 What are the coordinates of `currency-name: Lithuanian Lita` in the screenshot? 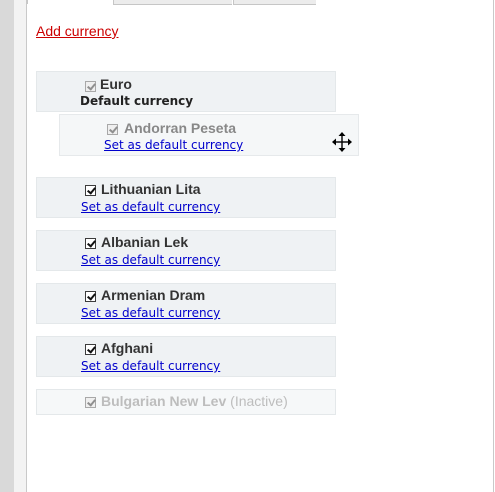 It's located at (151, 189).